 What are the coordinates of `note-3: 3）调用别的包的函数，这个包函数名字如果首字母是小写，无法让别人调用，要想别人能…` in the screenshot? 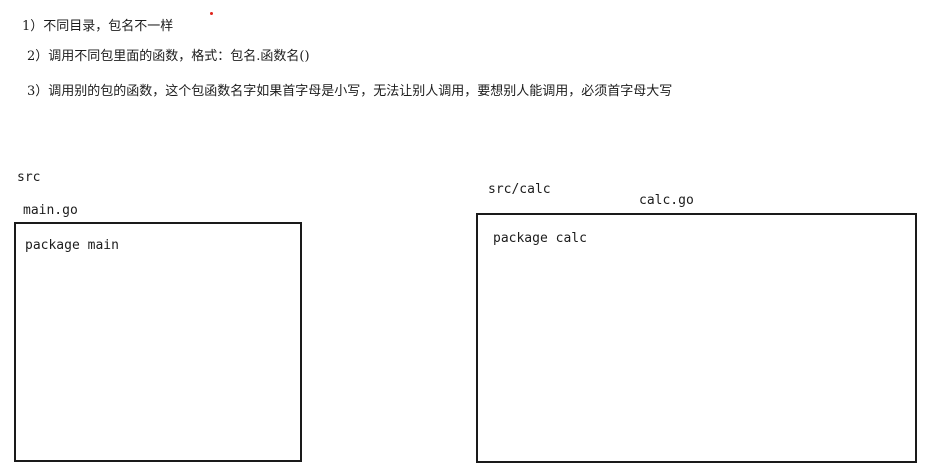 It's located at (350, 91).